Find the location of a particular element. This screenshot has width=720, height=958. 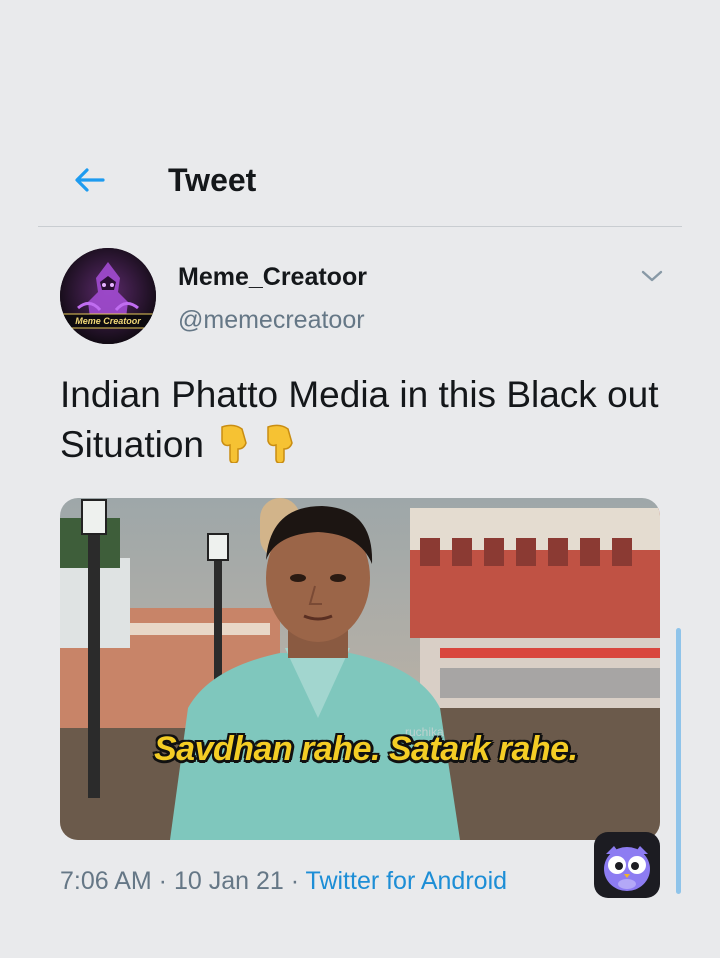

more-options-button is located at coordinates (652, 276).